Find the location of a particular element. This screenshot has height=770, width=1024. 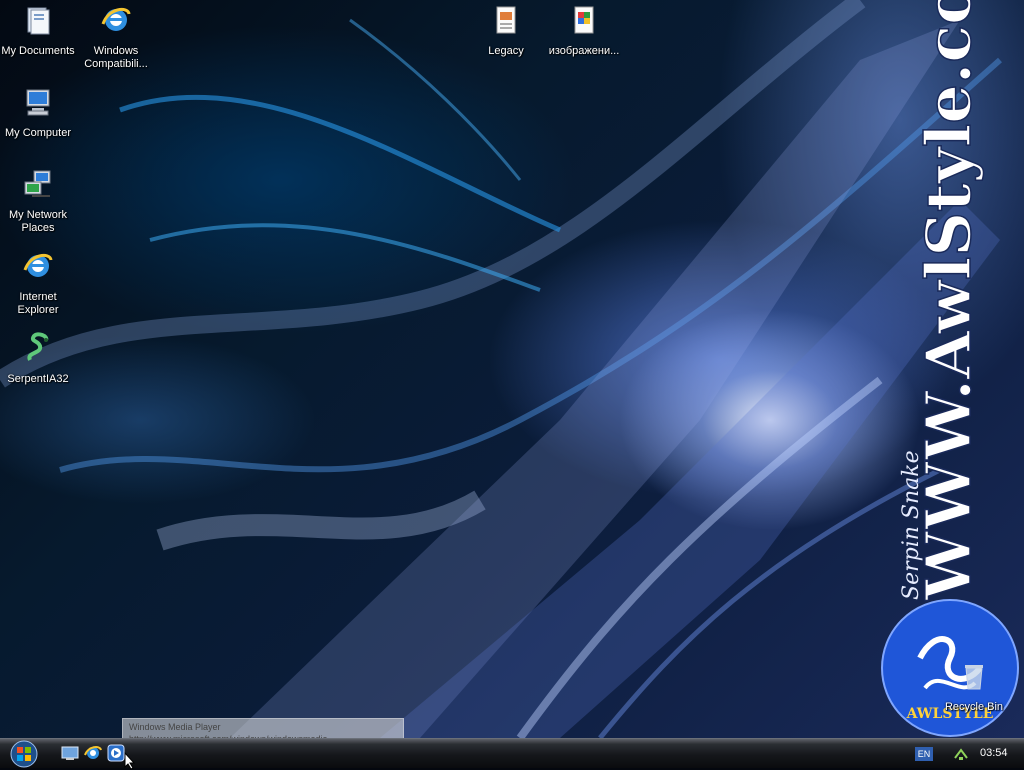

media-player-icon is located at coordinates (116, 753).